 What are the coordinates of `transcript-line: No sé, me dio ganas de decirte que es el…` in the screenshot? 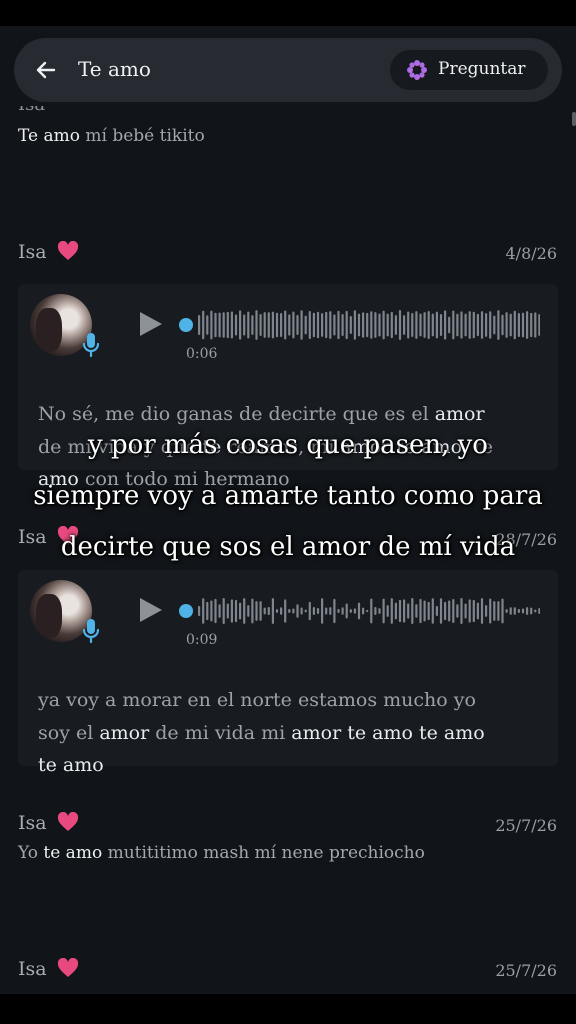 It's located at (288, 414).